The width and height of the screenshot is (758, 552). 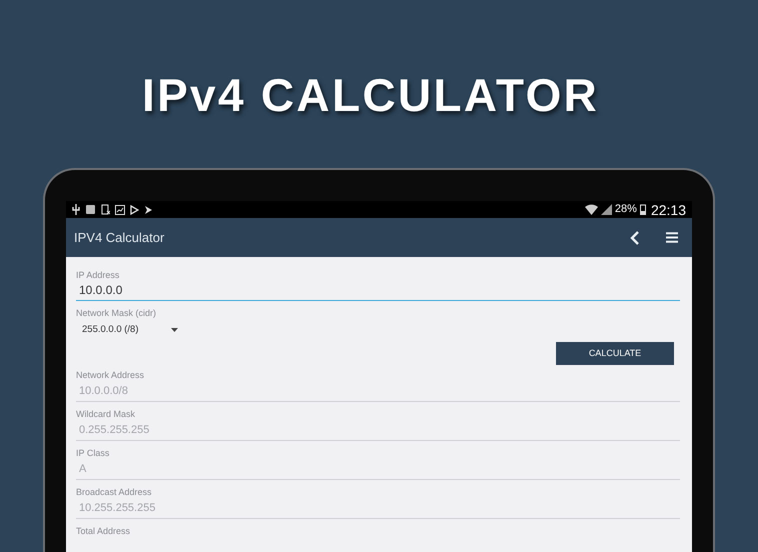 What do you see at coordinates (378, 291) in the screenshot?
I see `ip-address-input: 10.0.0.0` at bounding box center [378, 291].